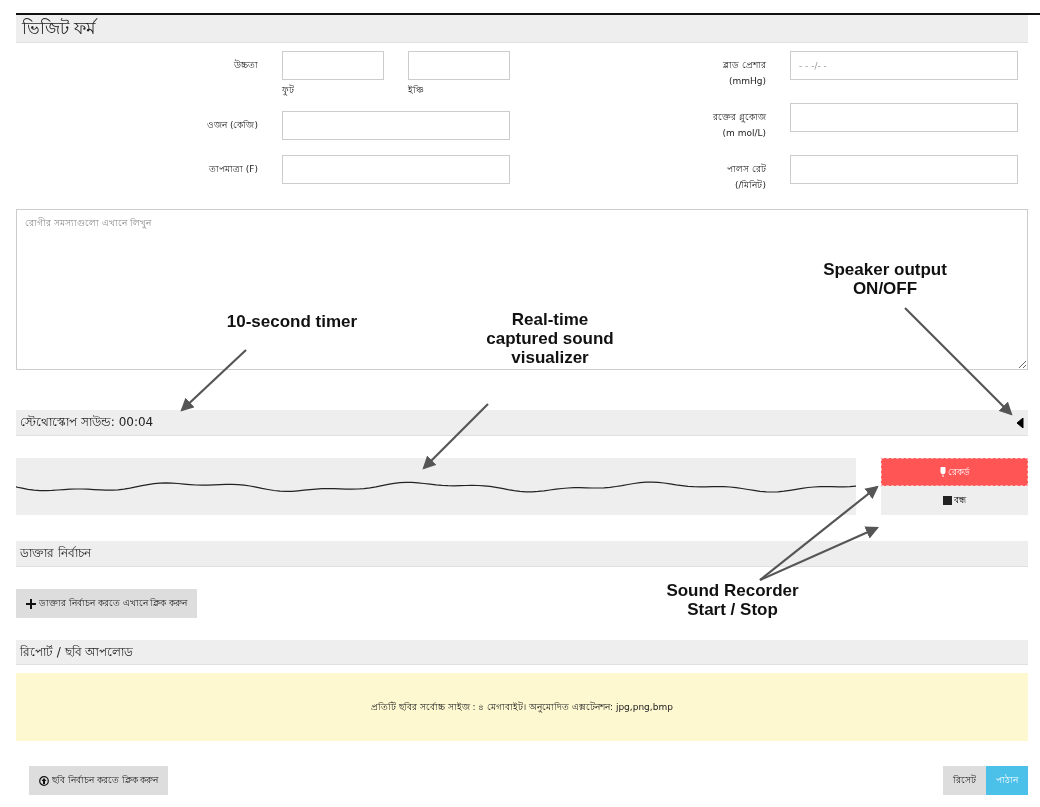 The width and height of the screenshot is (1040, 807). I want to click on stop-icon, so click(947, 500).